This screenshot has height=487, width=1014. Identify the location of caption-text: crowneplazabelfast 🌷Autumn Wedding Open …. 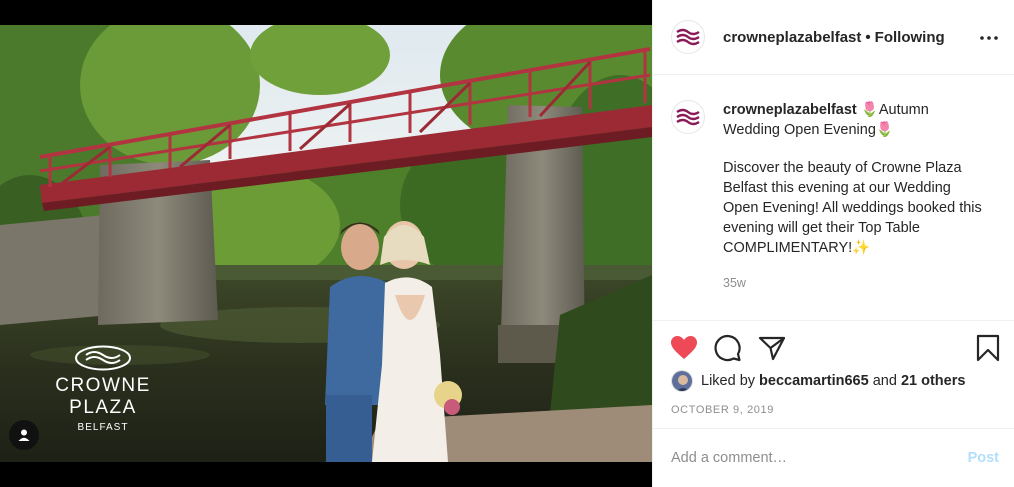
(855, 179).